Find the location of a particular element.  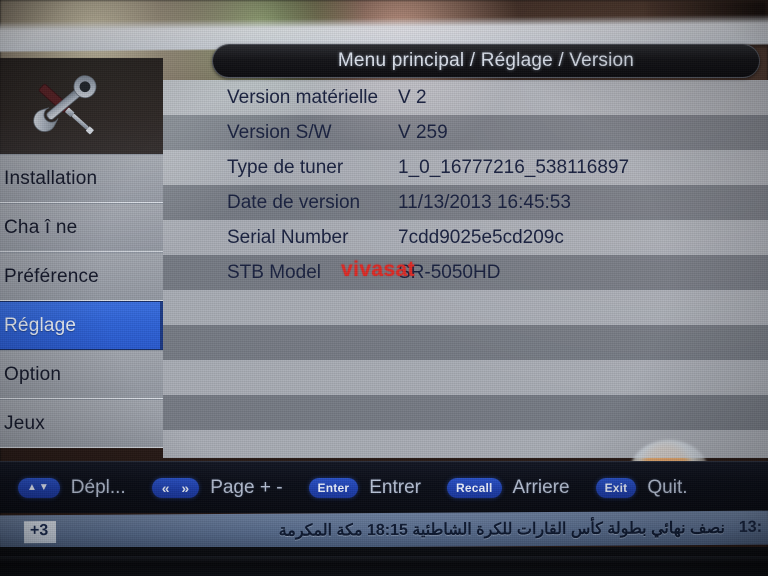

screen-bottom-sheen is located at coordinates (384, 559).